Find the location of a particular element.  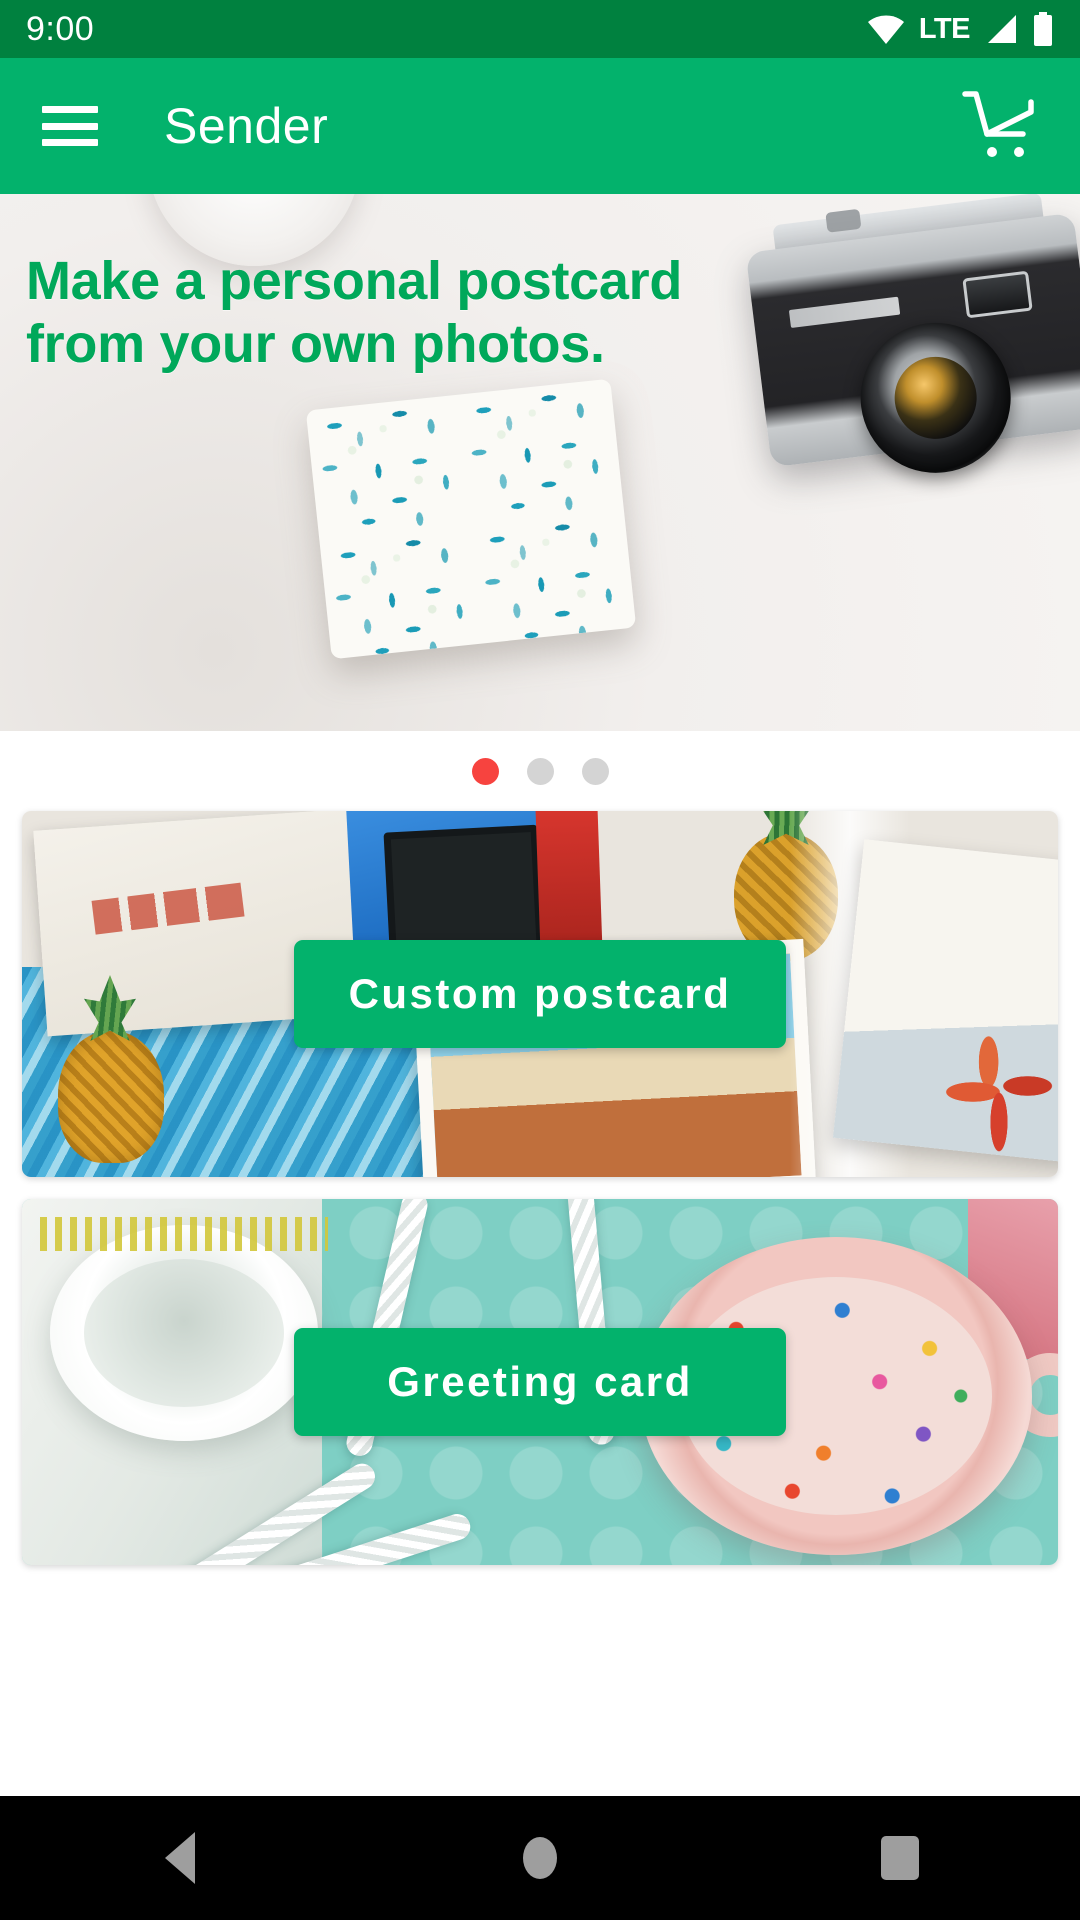

wifi-icon is located at coordinates (886, 29).